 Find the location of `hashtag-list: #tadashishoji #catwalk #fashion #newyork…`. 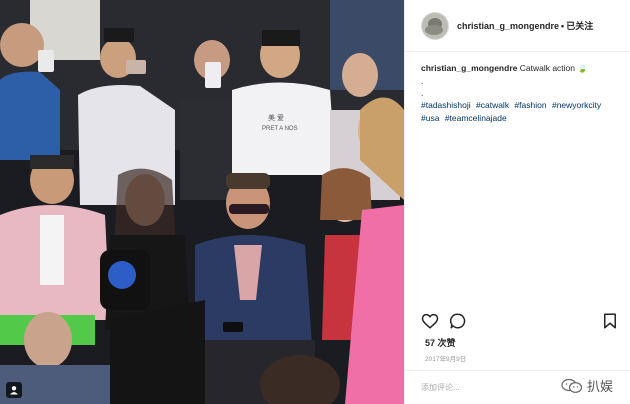

hashtag-list: #tadashishoji #catwalk #fashion #newyork… is located at coordinates (521, 112).